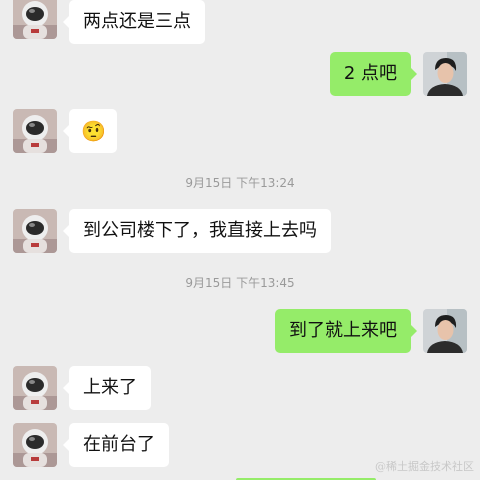  I want to click on timestamp: 9月15日 下午13:24, so click(240, 183).